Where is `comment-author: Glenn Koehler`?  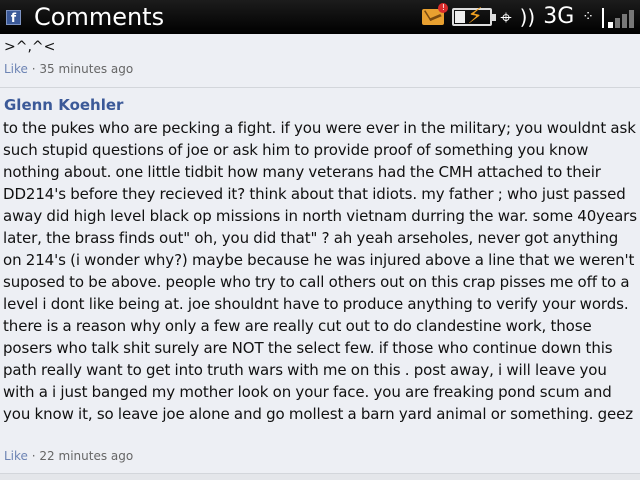
comment-author: Glenn Koehler is located at coordinates (63, 105).